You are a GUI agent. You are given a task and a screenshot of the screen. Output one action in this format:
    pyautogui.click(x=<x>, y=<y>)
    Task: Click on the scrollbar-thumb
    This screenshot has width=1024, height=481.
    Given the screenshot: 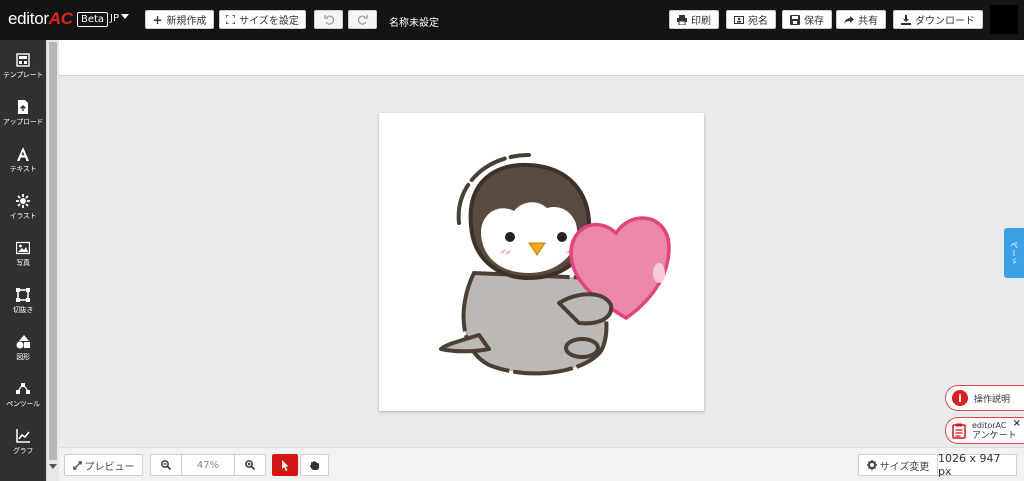 What is the action you would take?
    pyautogui.click(x=53, y=251)
    